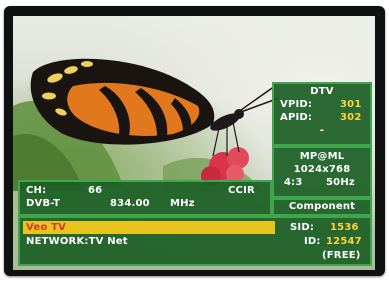  I want to click on resolution: 1024x768, so click(322, 169).